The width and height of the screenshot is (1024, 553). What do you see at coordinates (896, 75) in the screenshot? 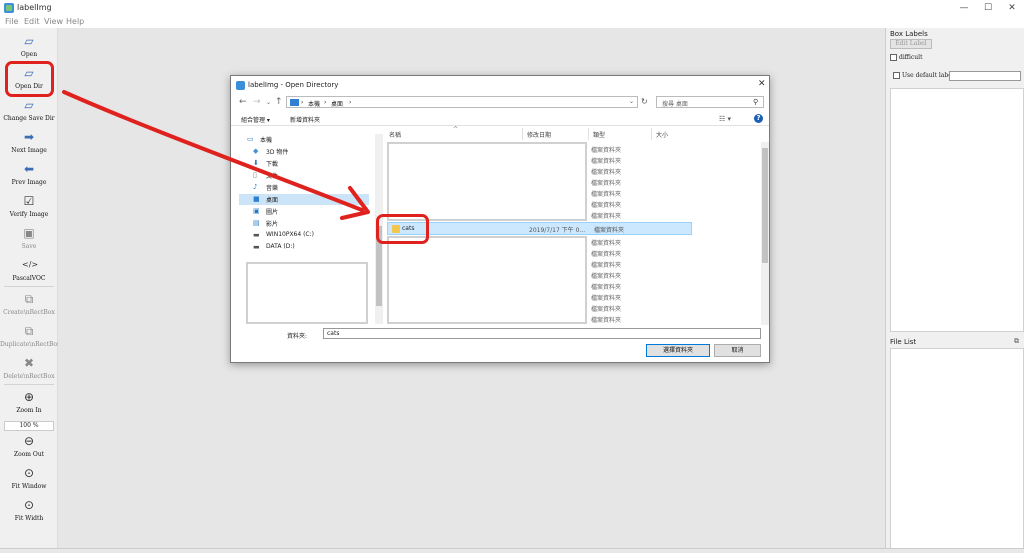
I see `use-default-label-checkbox` at bounding box center [896, 75].